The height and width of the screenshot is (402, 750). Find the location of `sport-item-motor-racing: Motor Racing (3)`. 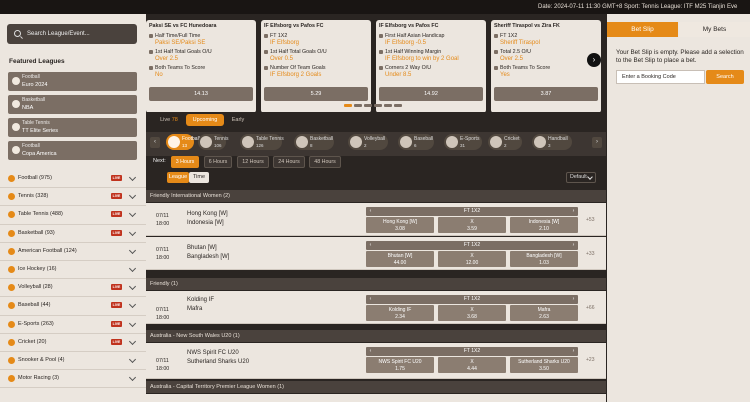

sport-item-motor-racing: Motor Racing (3) is located at coordinates (73, 379).